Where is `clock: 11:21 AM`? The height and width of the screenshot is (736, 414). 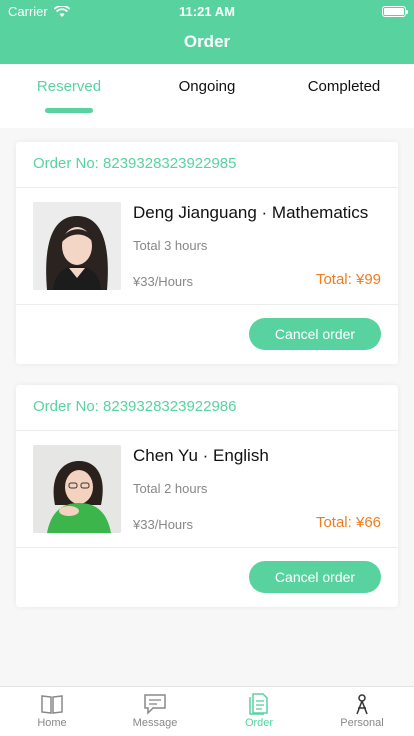
clock: 11:21 AM is located at coordinates (207, 11).